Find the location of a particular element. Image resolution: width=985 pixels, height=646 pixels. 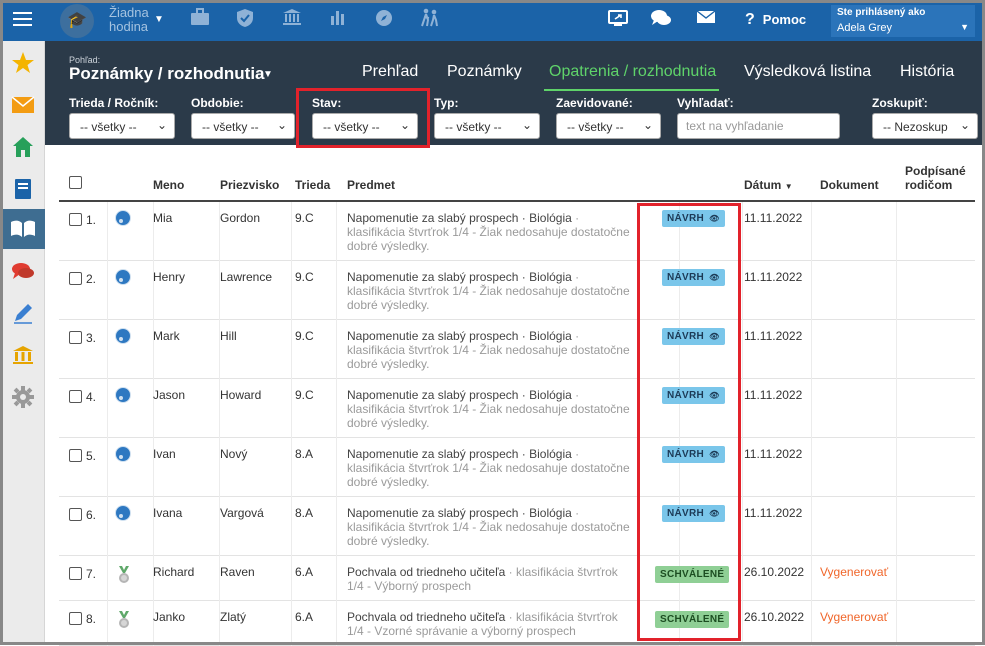

class-filter-select: -- všetky -- ⌄ is located at coordinates (122, 126).